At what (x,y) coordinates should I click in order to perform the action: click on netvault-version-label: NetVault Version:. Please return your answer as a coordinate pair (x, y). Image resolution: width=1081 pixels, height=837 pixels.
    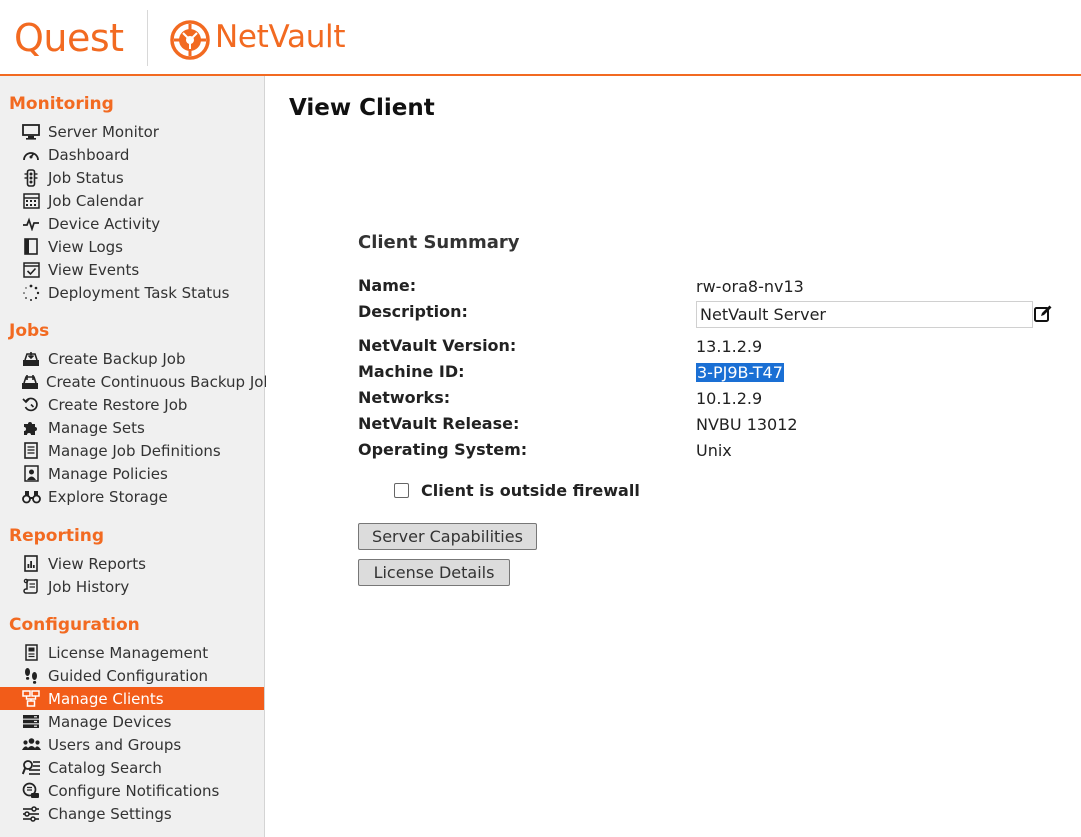
    Looking at the image, I should click on (437, 345).